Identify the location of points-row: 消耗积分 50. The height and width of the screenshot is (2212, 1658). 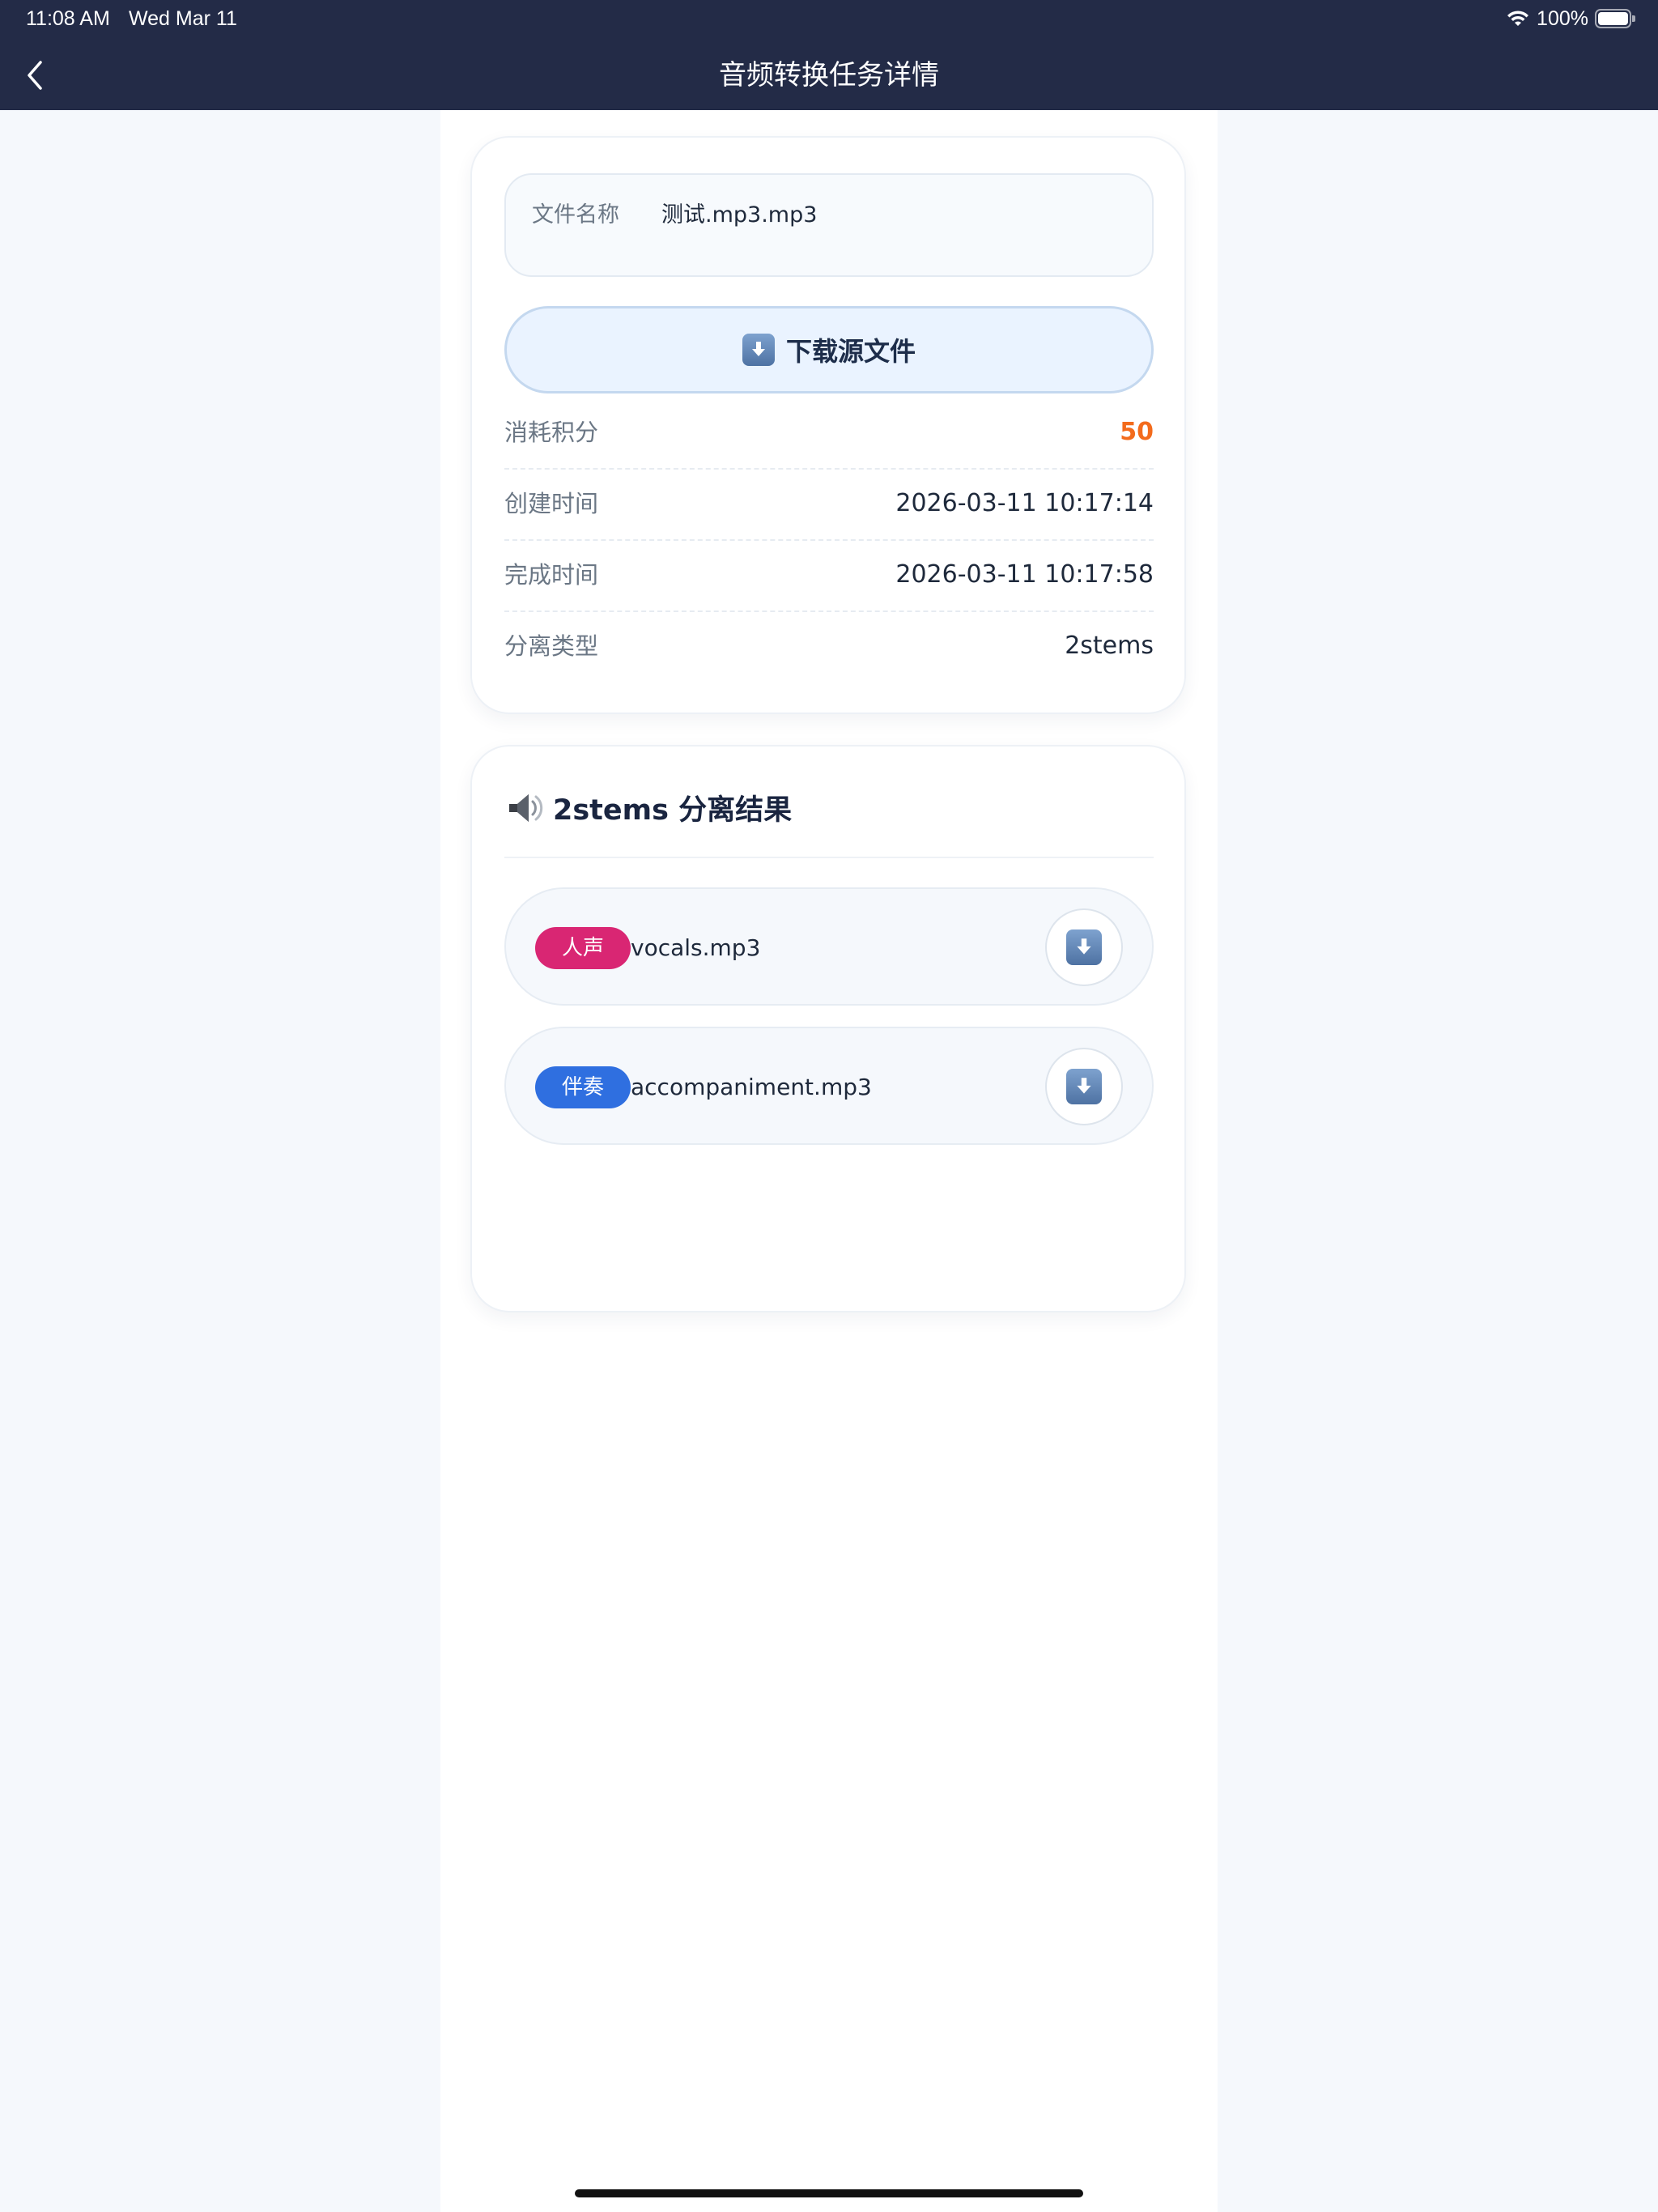
(829, 434).